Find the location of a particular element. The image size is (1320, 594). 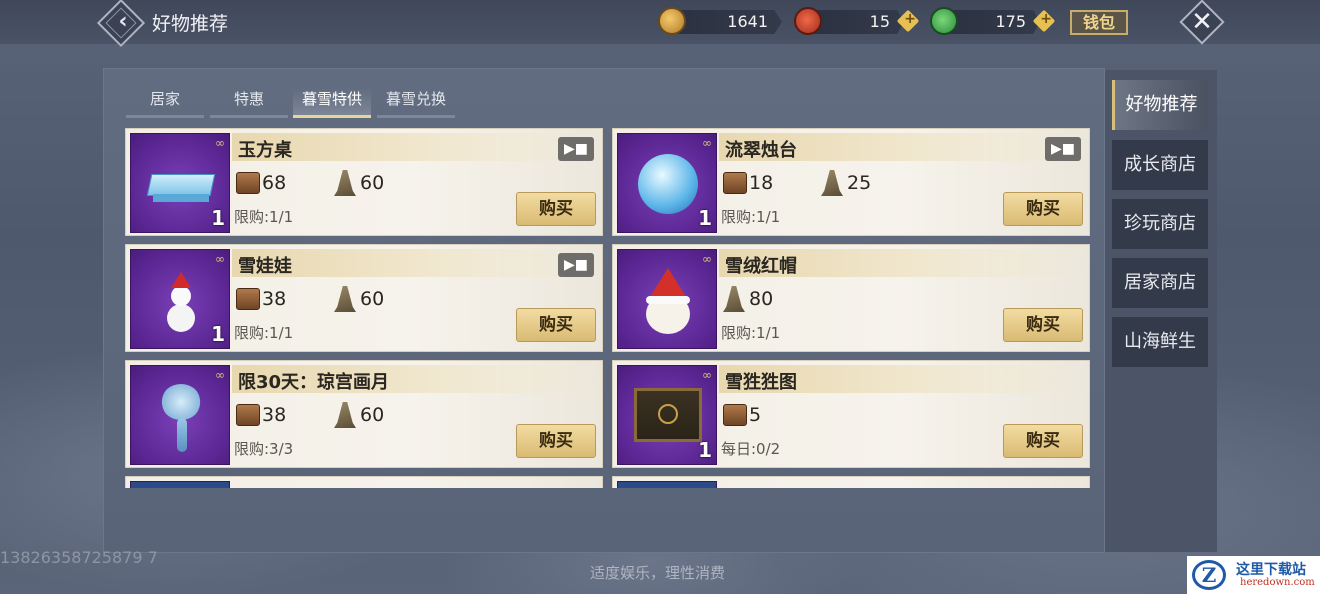

item-card: ∞ 限30天：琼宫画月 38 60 限购:3/3 购买 is located at coordinates (364, 414).